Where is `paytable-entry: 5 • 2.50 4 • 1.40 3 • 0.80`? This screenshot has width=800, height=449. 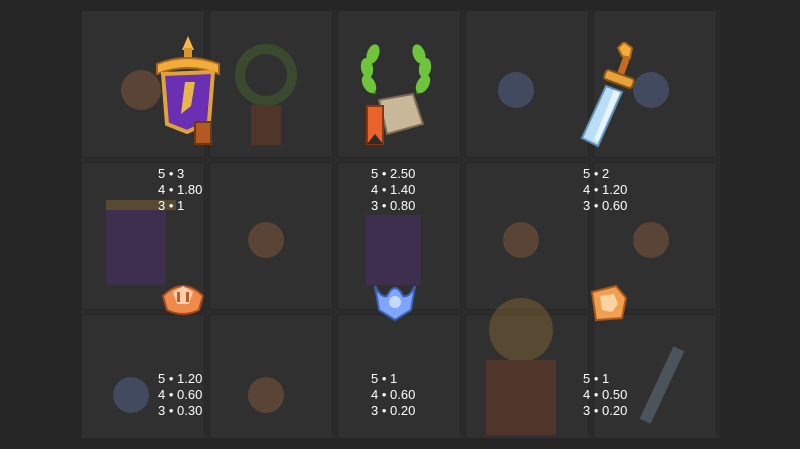
paytable-entry: 5 • 2.50 4 • 1.40 3 • 0.80 is located at coordinates (393, 190).